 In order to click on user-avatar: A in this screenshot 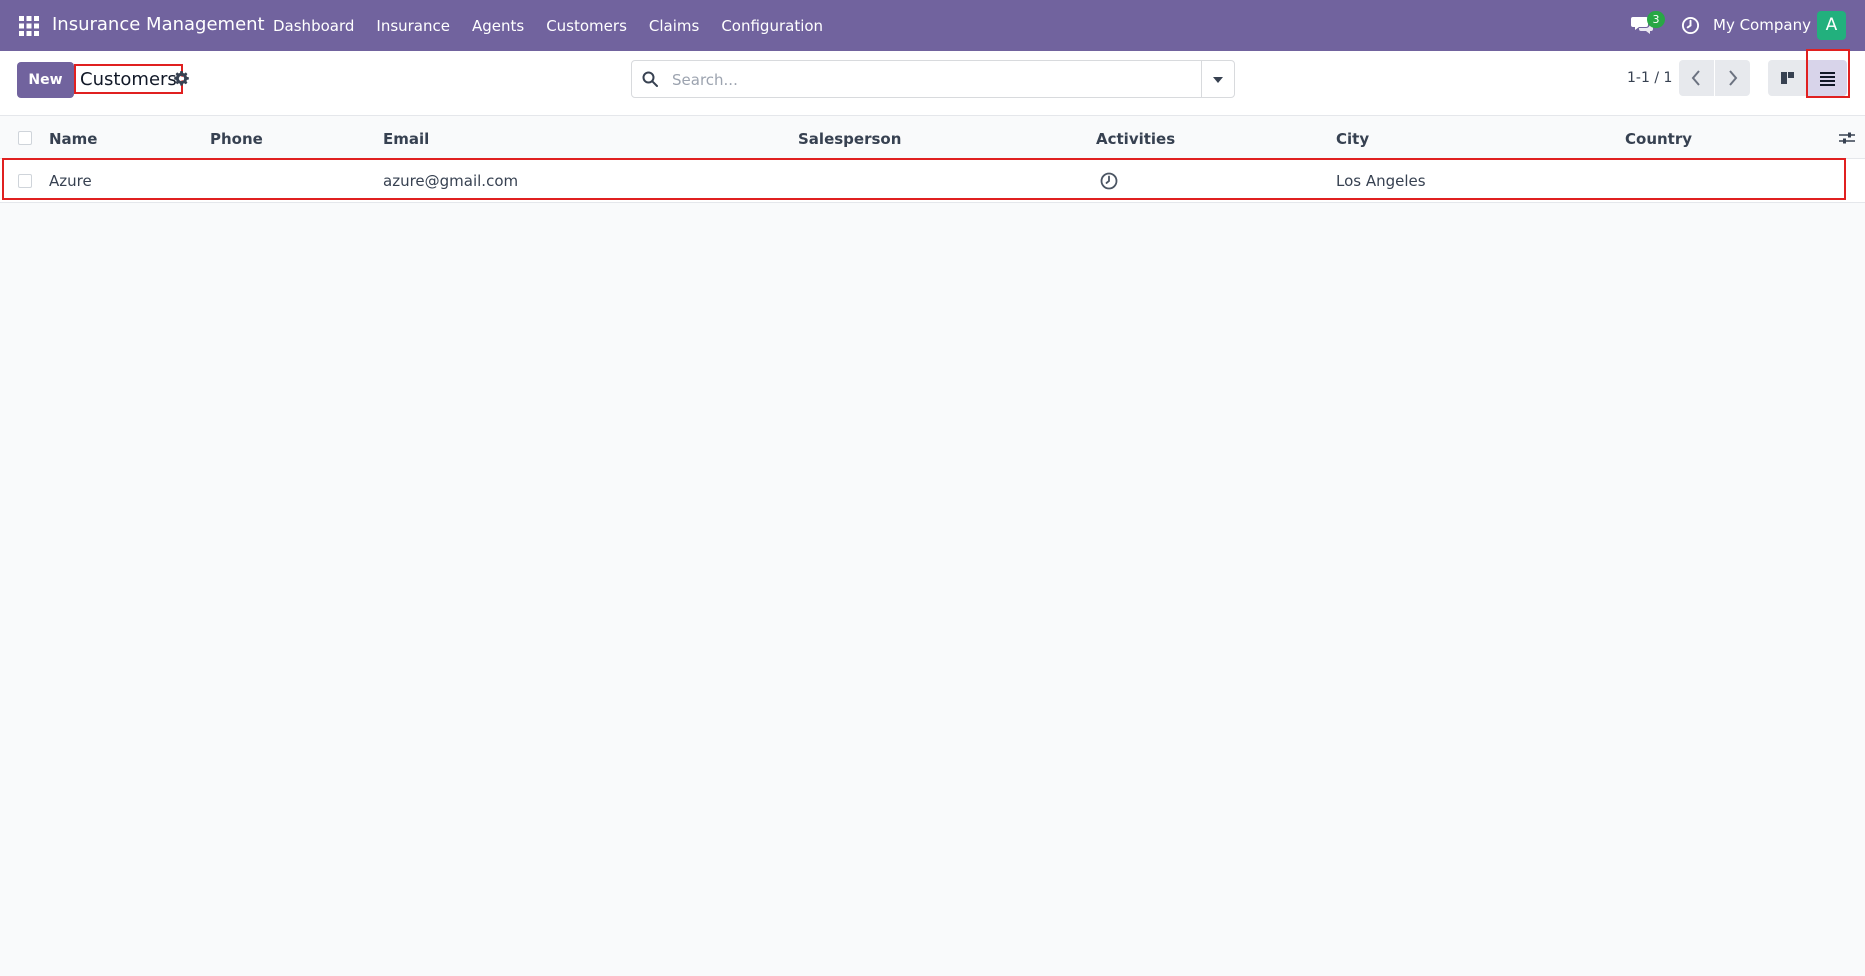, I will do `click(1831, 25)`.